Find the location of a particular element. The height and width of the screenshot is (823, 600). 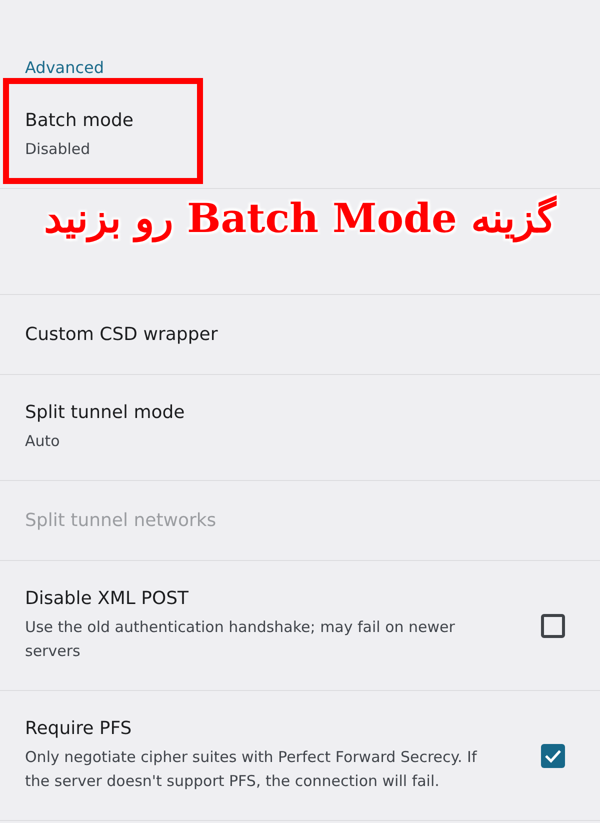

preference-title: Split tunnel mode is located at coordinates (105, 412).